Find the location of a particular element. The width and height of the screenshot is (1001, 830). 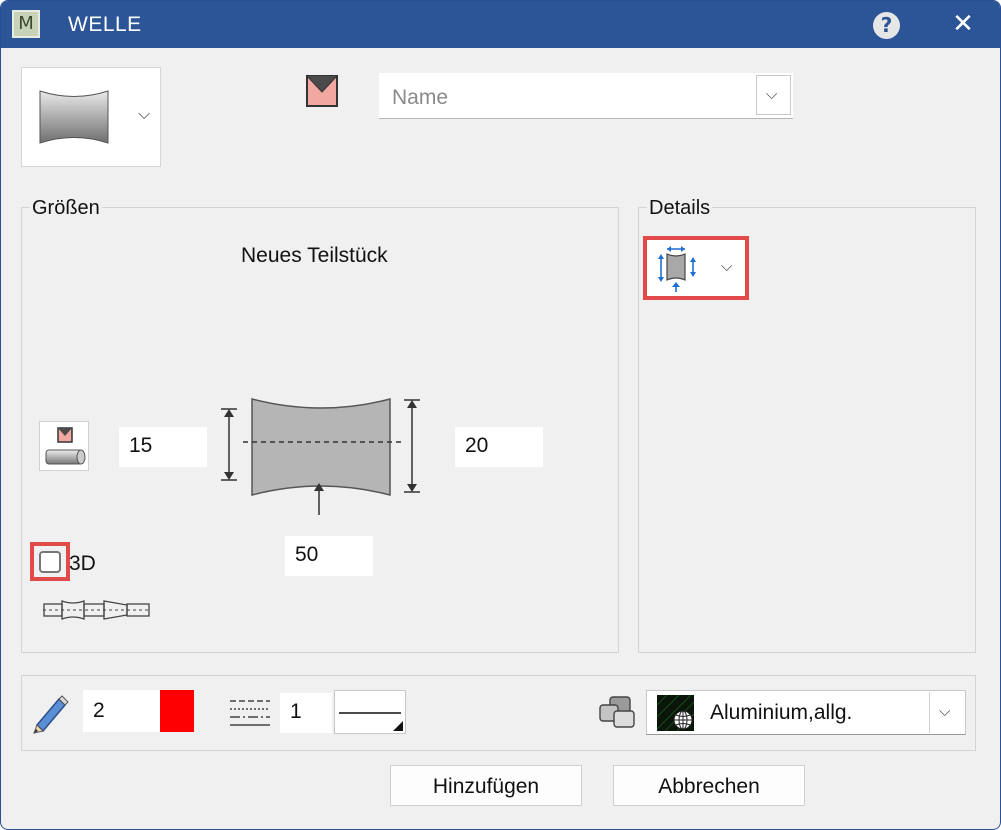

material-label: Aluminium,allg. is located at coordinates (781, 712).